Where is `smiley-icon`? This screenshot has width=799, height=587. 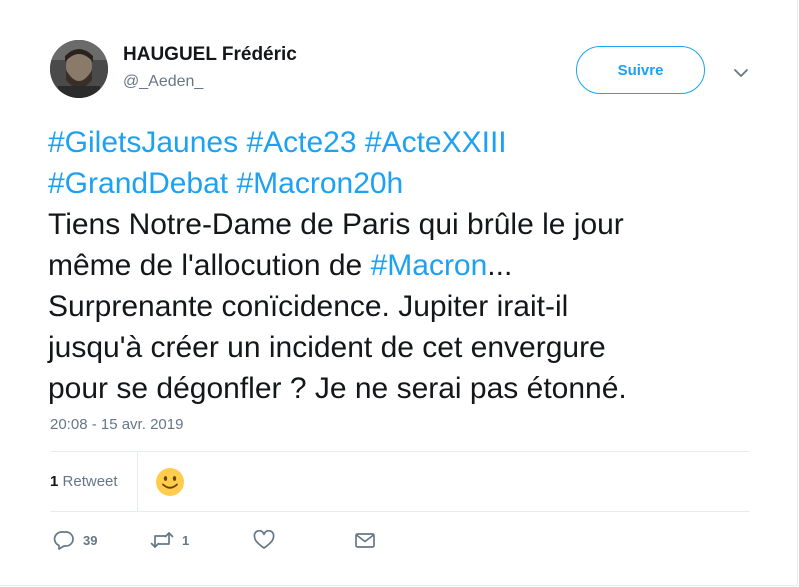
smiley-icon is located at coordinates (170, 482).